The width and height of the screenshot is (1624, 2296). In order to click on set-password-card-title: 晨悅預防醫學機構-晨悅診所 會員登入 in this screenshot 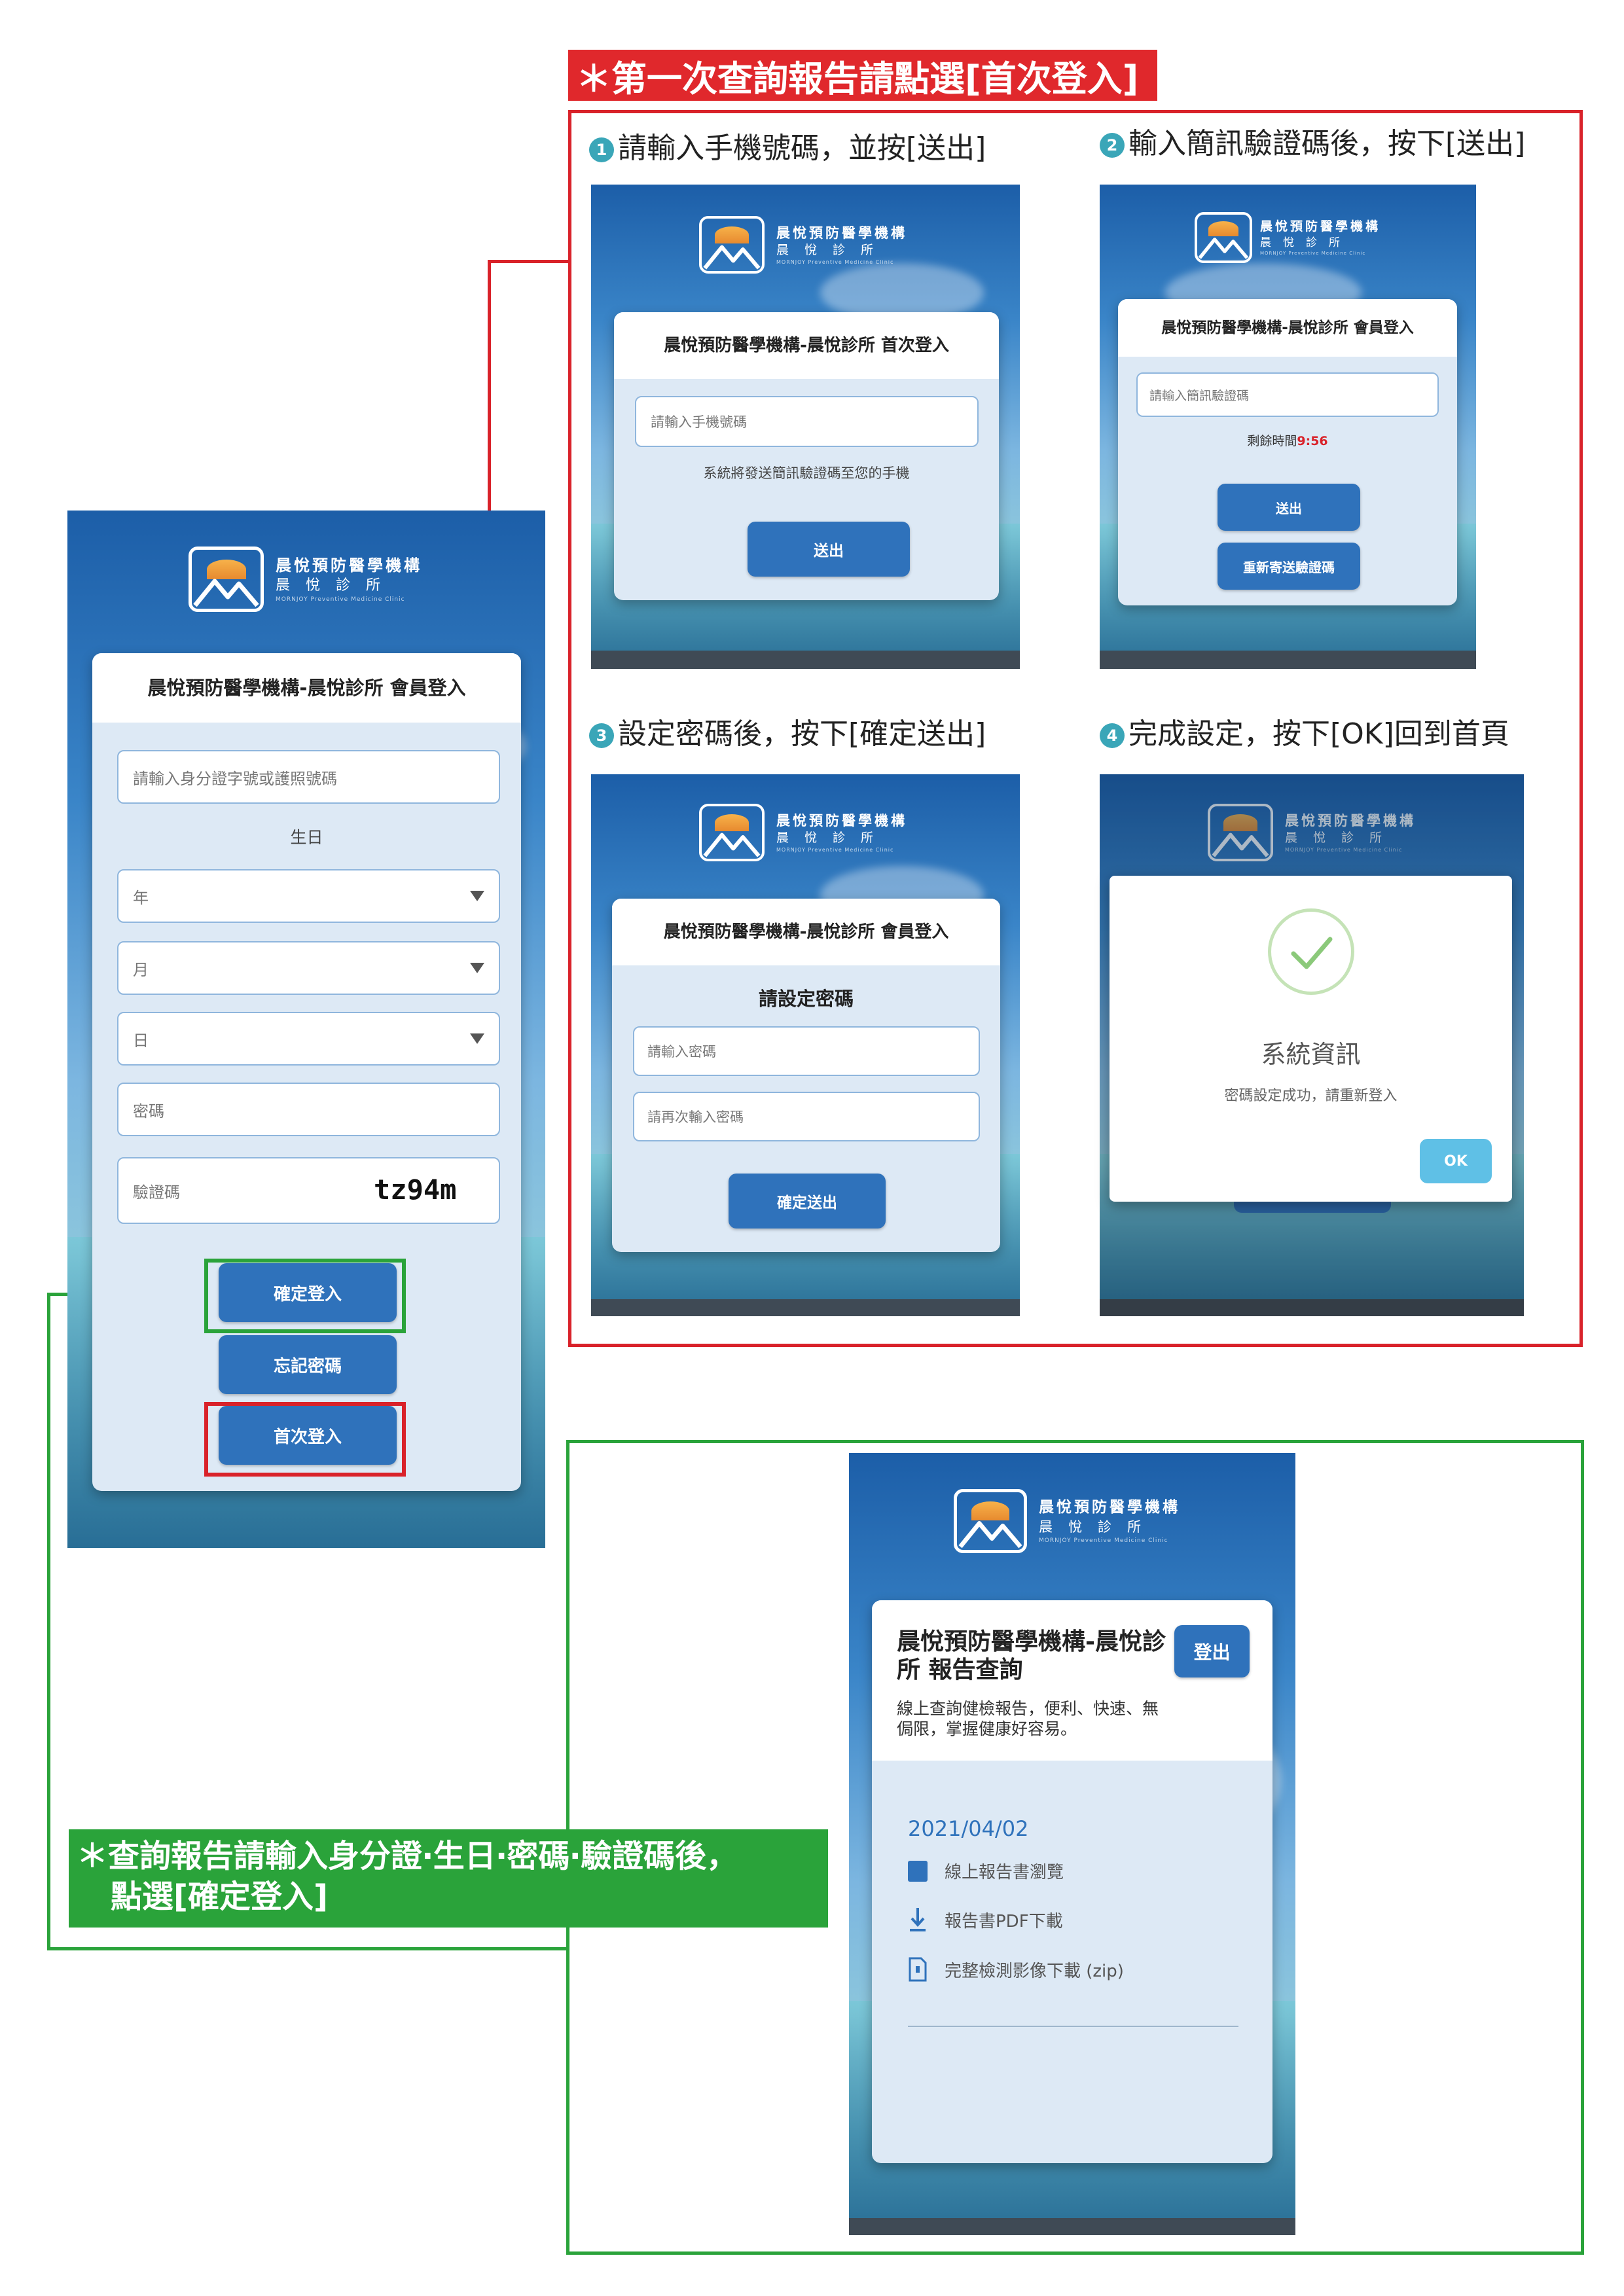, I will do `click(806, 932)`.